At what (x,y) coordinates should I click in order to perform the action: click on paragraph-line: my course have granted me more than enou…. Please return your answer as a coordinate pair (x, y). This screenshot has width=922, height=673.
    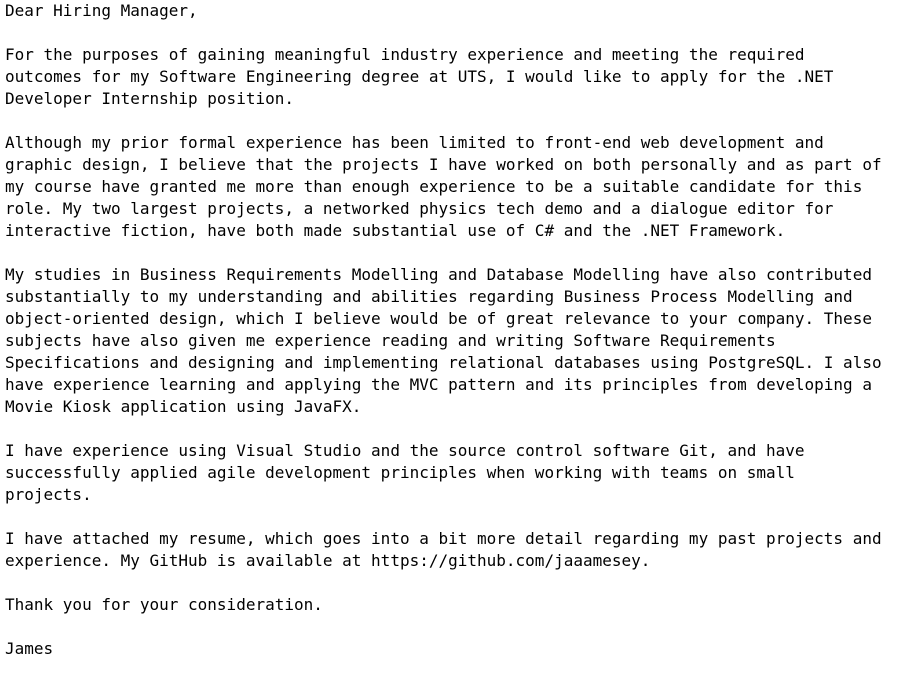
    Looking at the image, I should click on (434, 186).